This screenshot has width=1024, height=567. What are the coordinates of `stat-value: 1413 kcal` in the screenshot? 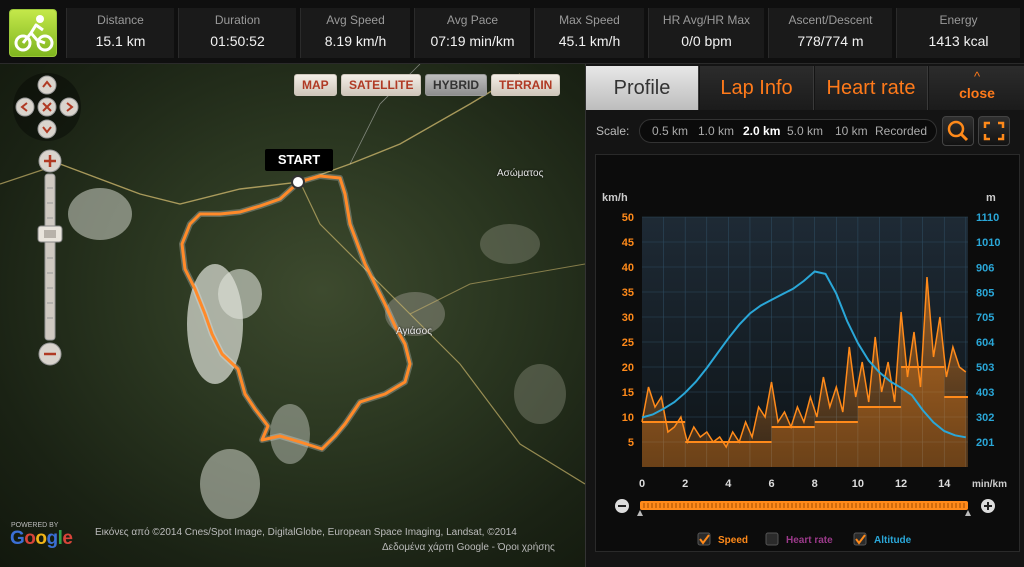 It's located at (958, 41).